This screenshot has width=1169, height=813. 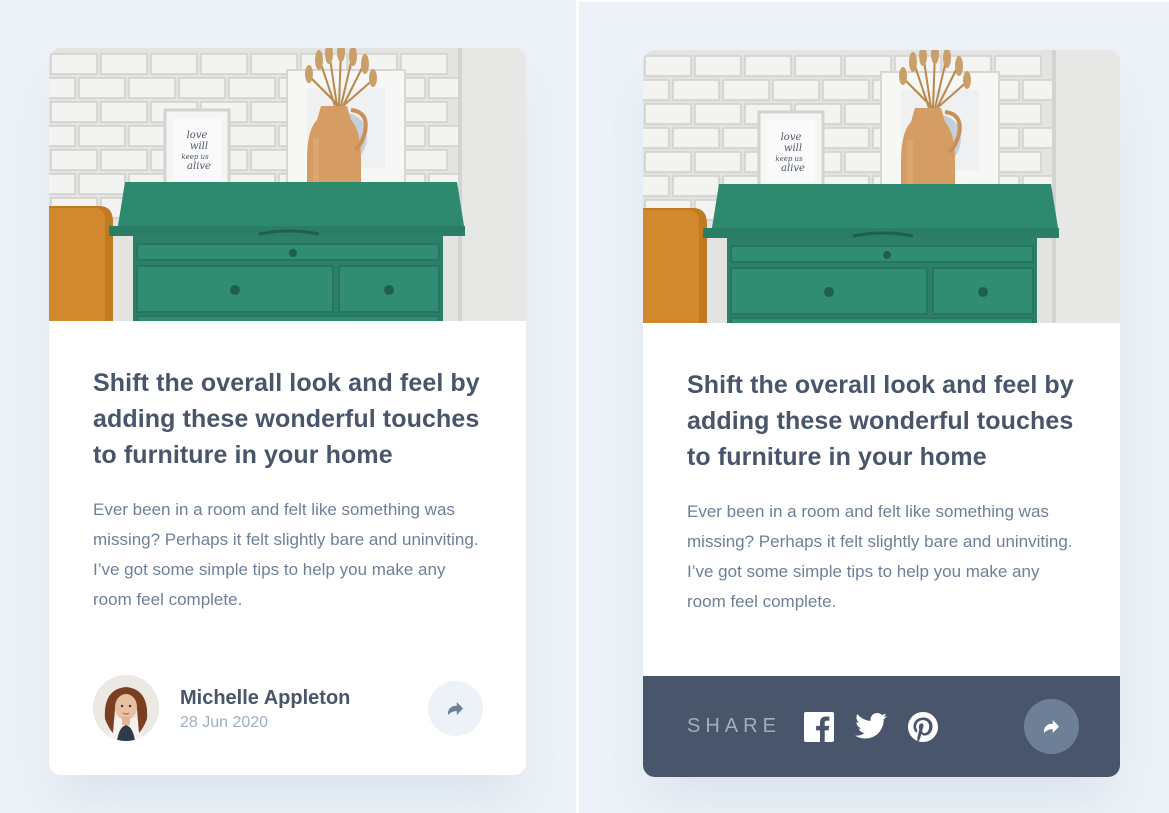 I want to click on pinterest-link, so click(x=923, y=727).